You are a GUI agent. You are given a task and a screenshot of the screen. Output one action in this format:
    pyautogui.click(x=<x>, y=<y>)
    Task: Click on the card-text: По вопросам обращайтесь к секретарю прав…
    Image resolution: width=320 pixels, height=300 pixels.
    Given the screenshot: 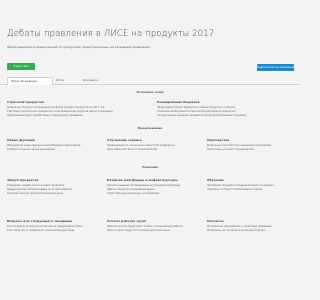 What is the action you would take?
    pyautogui.click(x=250, y=229)
    